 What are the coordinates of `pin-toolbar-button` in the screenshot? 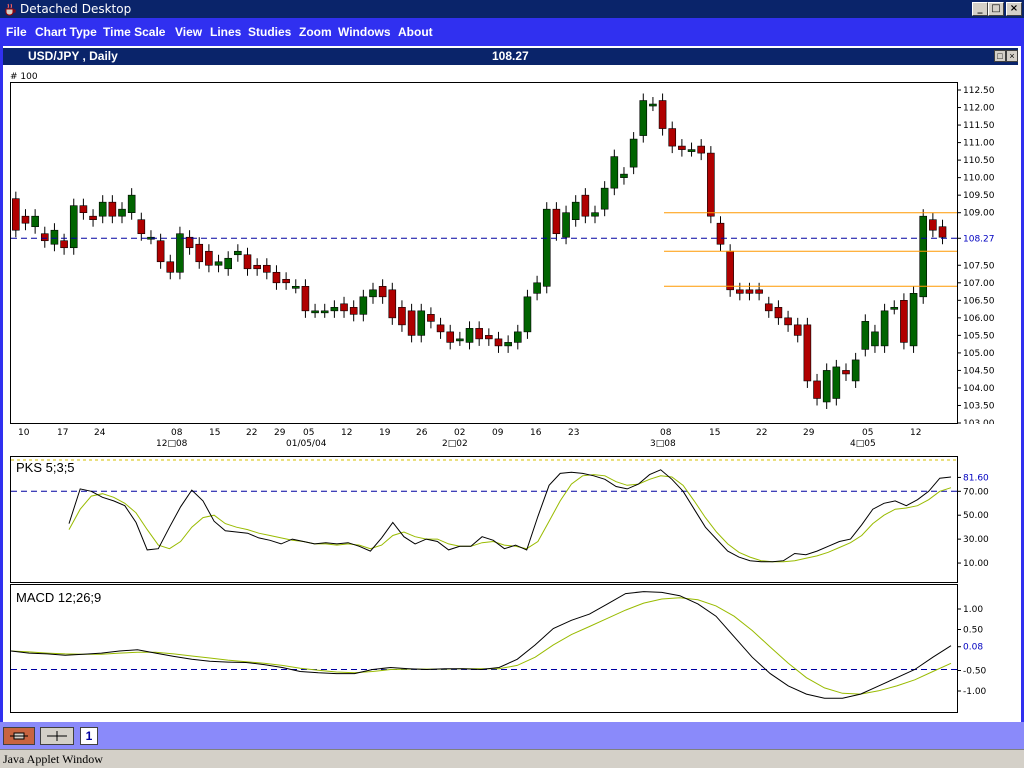 It's located at (19, 736).